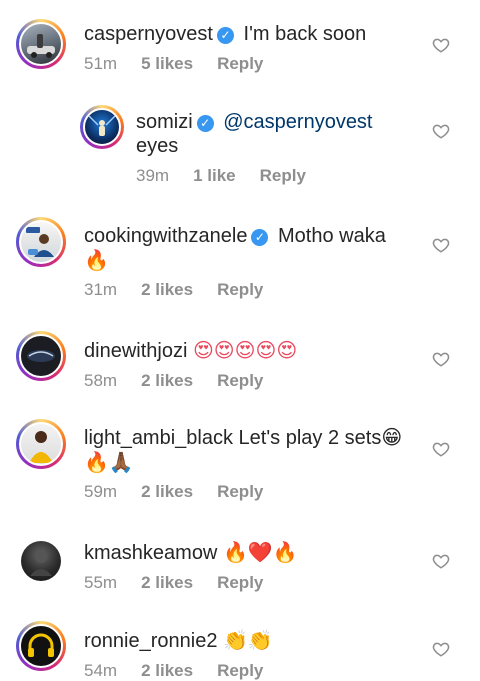 Image resolution: width=480 pixels, height=681 pixels. Describe the element at coordinates (101, 582) in the screenshot. I see `timestamp: 55m` at that location.